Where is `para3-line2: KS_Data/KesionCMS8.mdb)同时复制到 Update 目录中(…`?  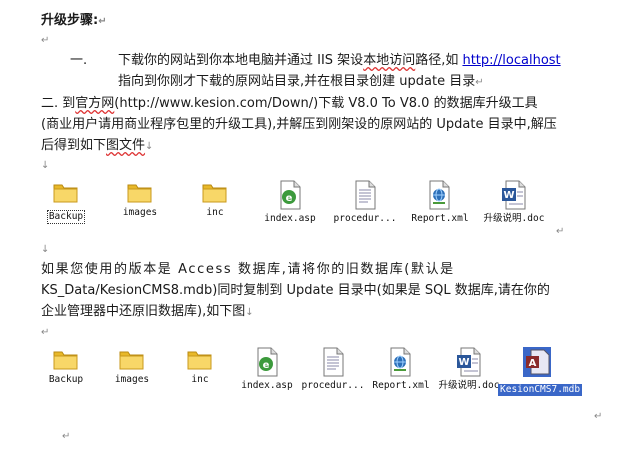 para3-line2: KS_Data/KesionCMS8.mdb)同时复制到 Update 目录中(… is located at coordinates (295, 290).